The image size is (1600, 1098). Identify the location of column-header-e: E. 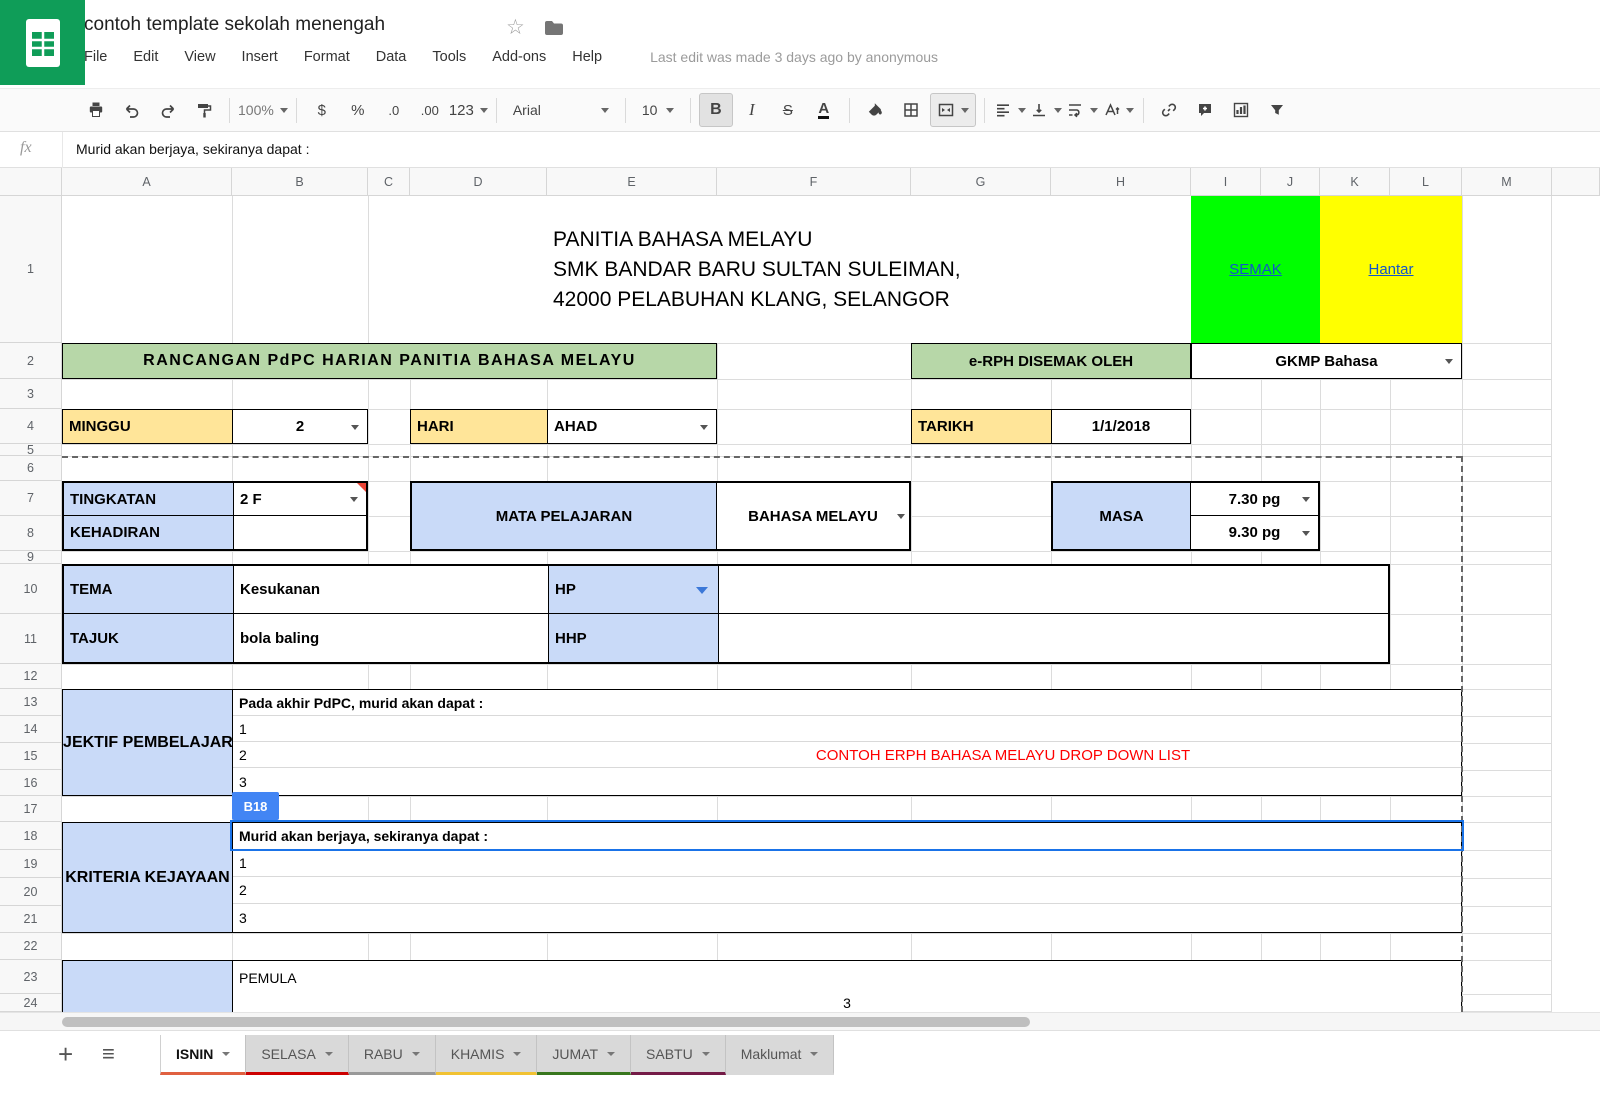
(632, 181).